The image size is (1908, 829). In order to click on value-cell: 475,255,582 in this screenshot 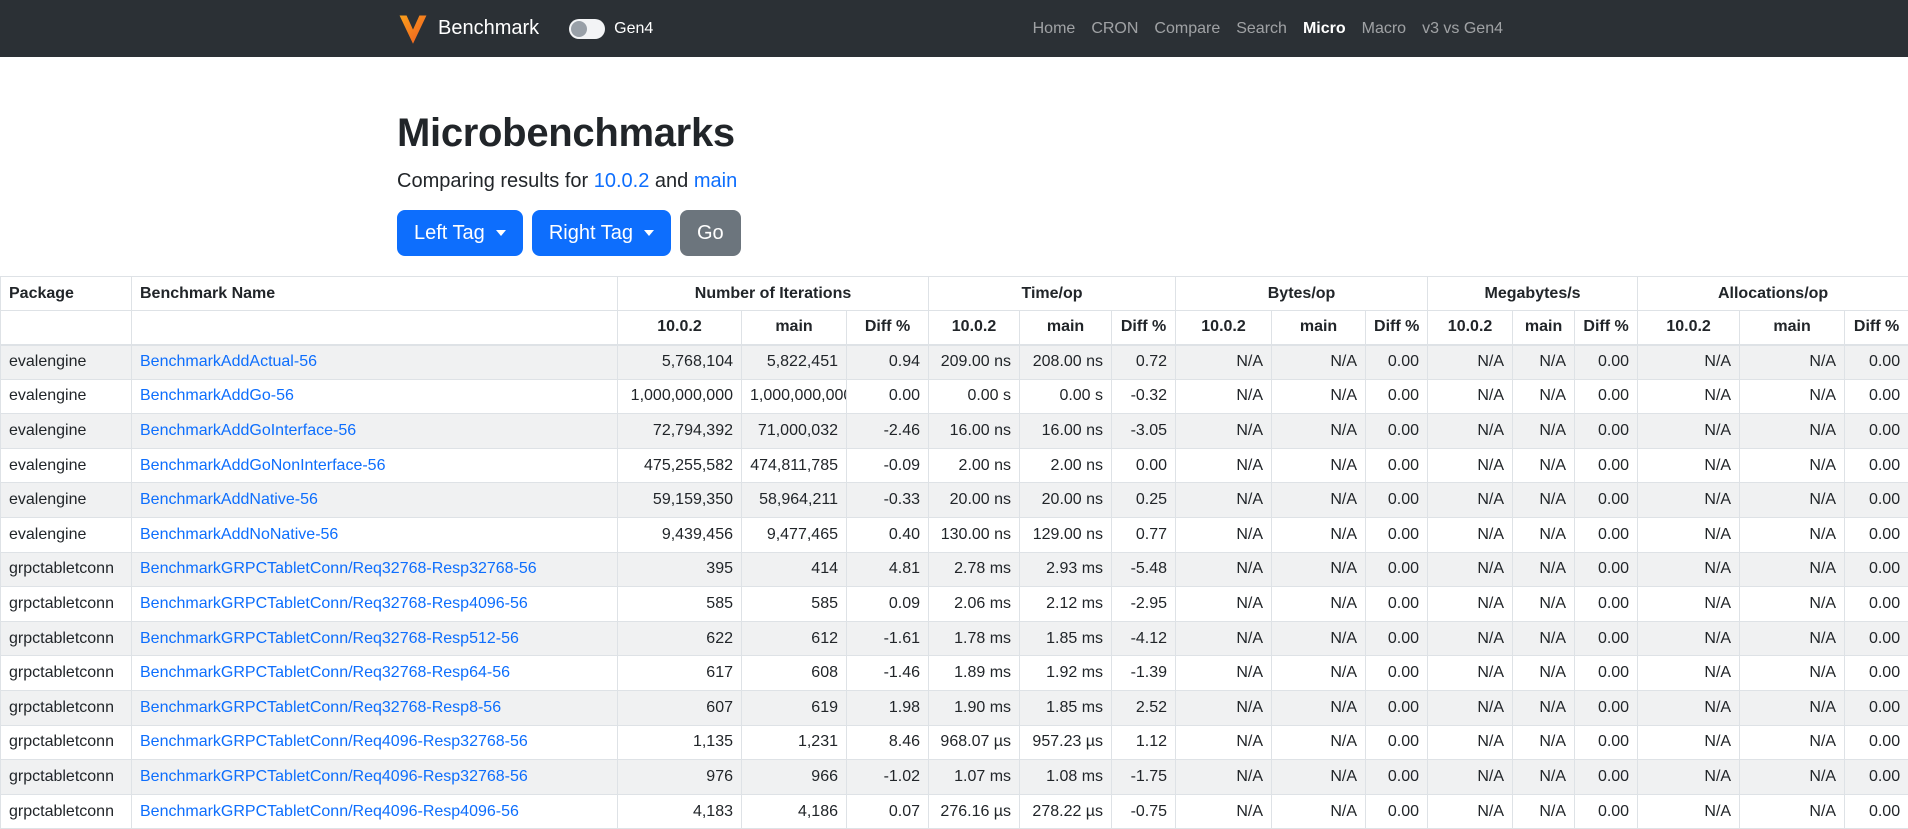, I will do `click(680, 465)`.